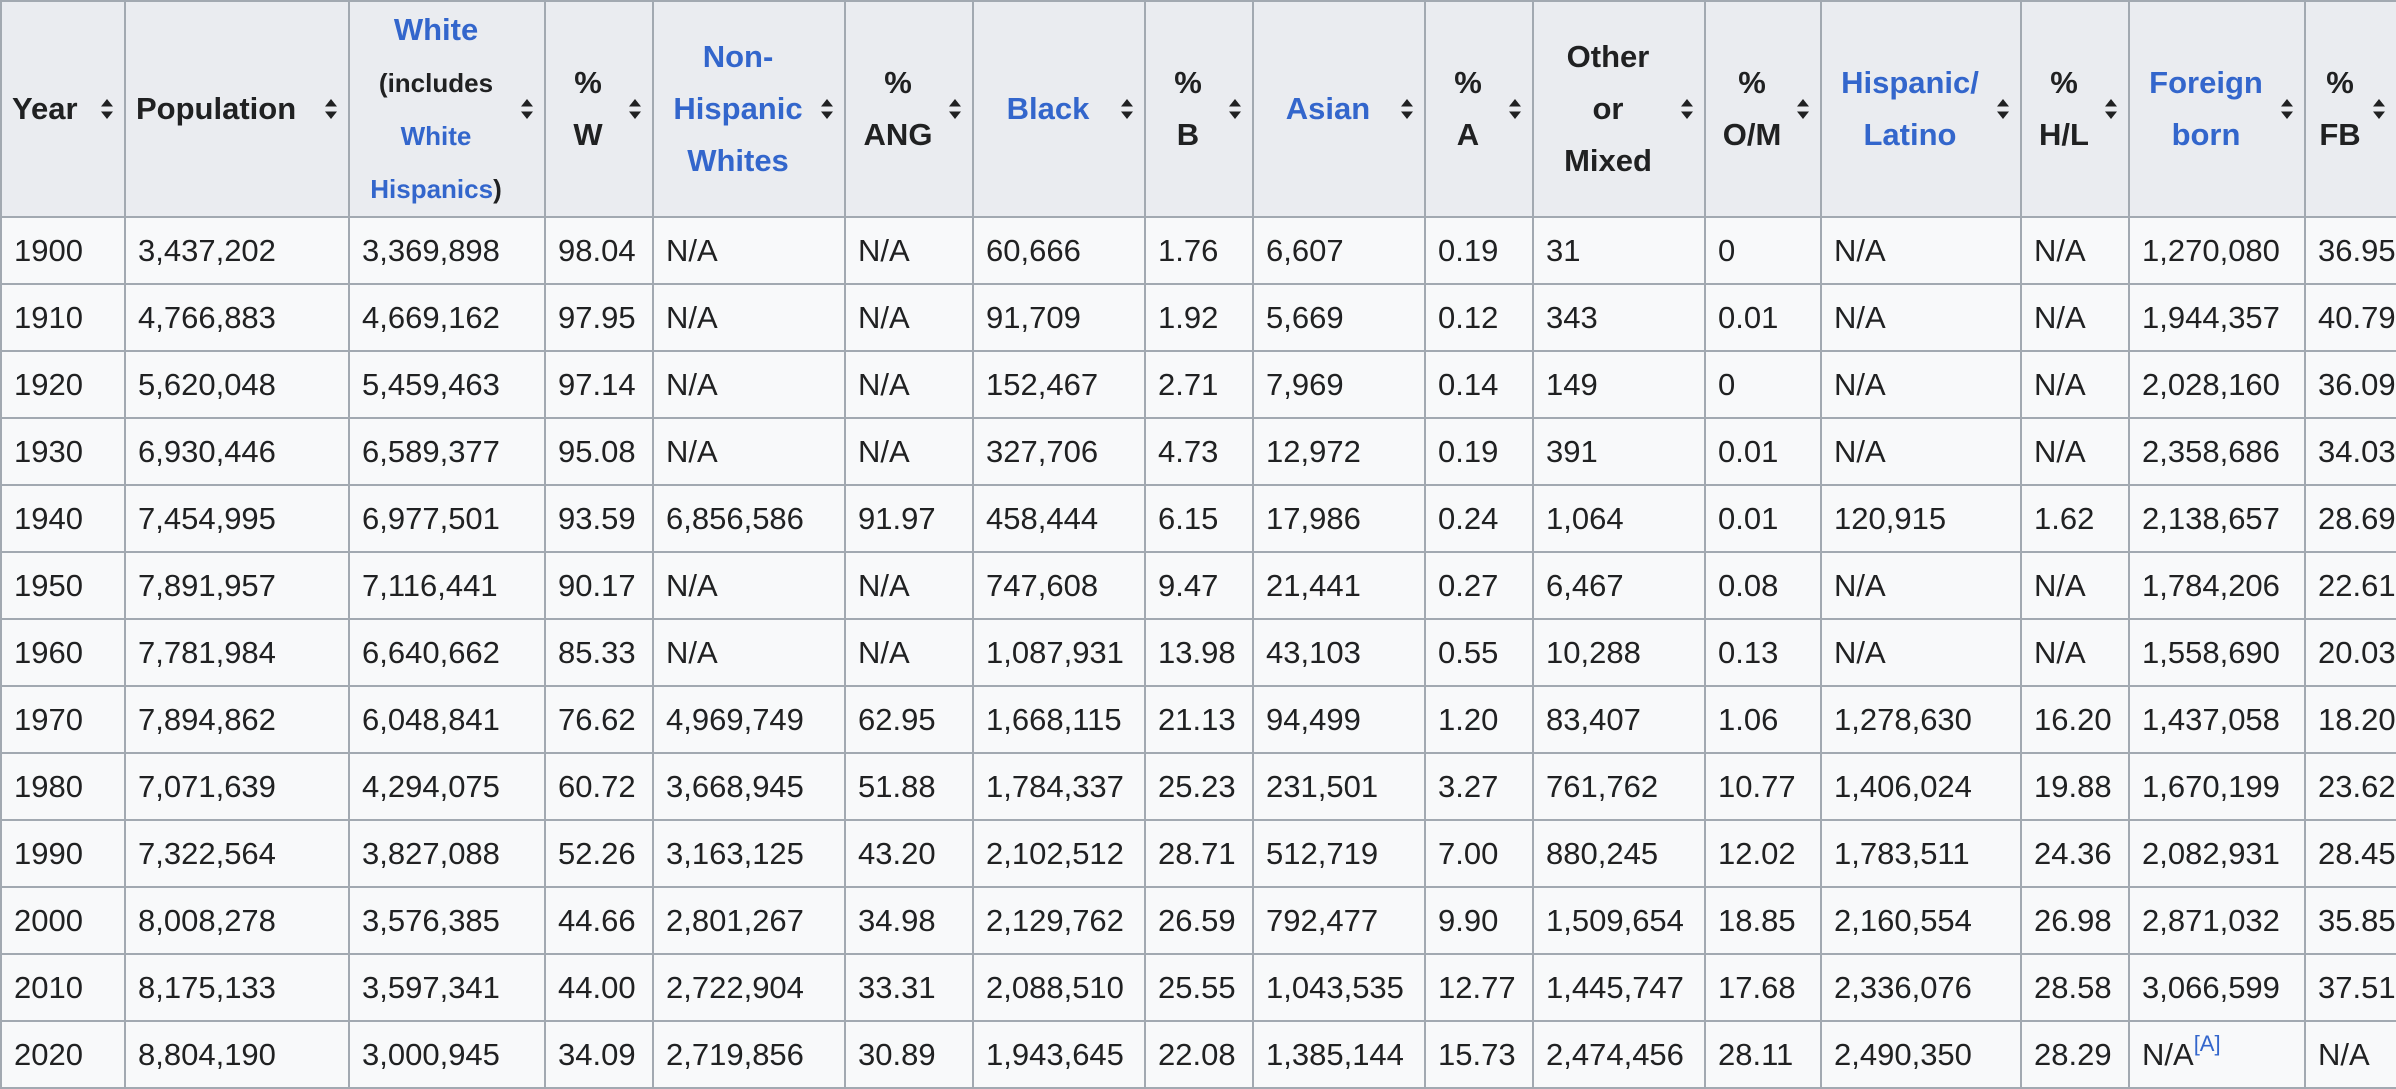  Describe the element at coordinates (1479, 585) in the screenshot. I see `cell-pct-a: 0.27` at that location.